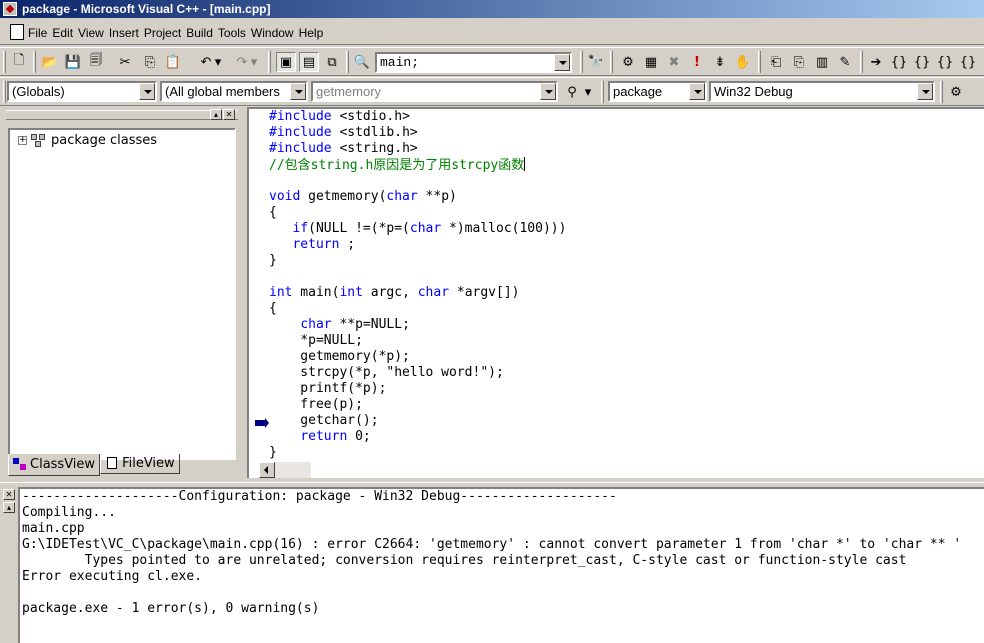 The image size is (984, 643). What do you see at coordinates (298, 91) in the screenshot?
I see `members-combo-dropdown` at bounding box center [298, 91].